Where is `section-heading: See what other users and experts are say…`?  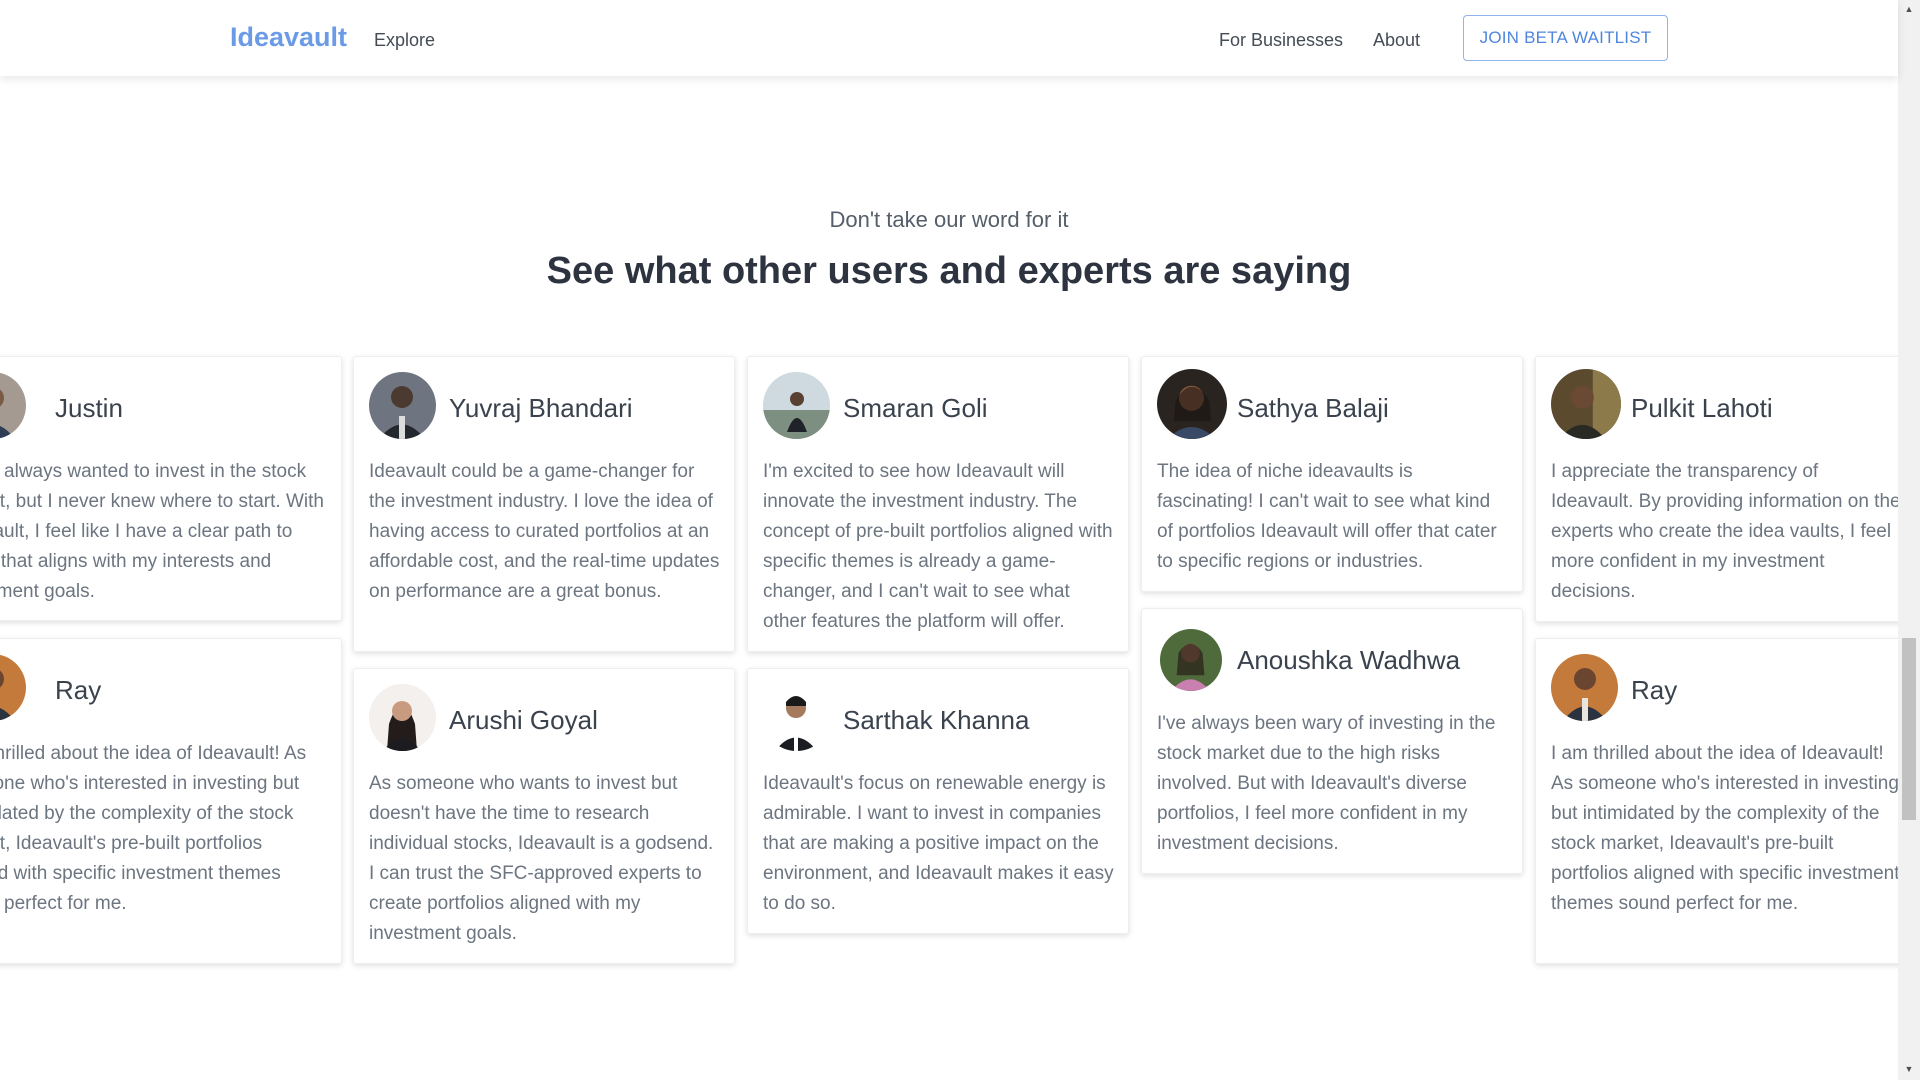 section-heading: See what other users and experts are say… is located at coordinates (949, 271).